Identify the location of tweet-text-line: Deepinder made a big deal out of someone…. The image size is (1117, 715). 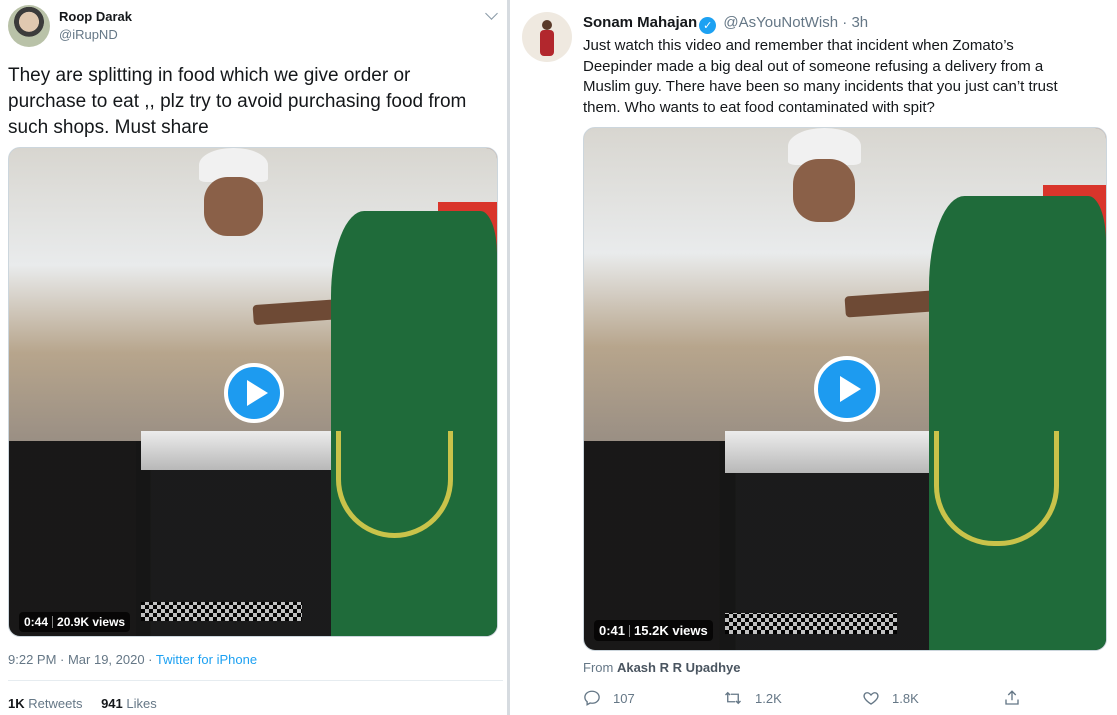
(813, 66).